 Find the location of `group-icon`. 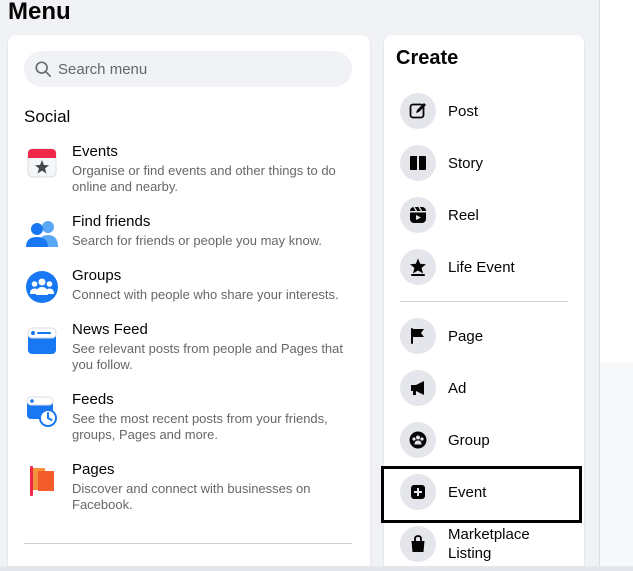

group-icon is located at coordinates (418, 440).